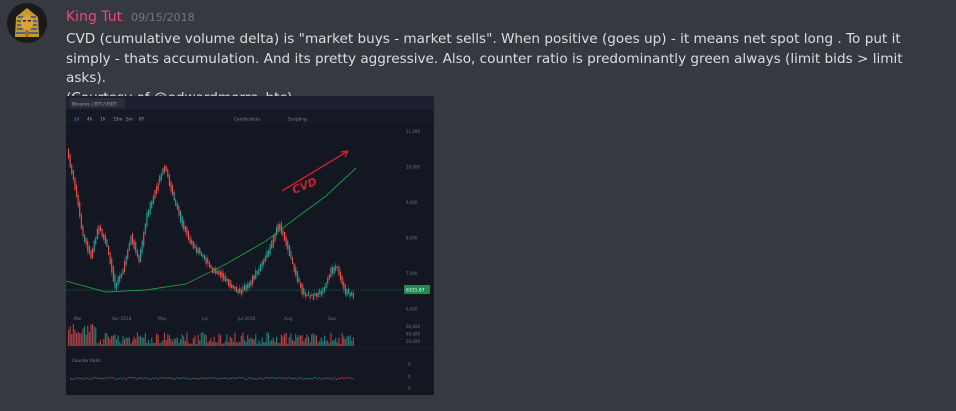  I want to click on pharaoh-avatar-image, so click(27, 23).